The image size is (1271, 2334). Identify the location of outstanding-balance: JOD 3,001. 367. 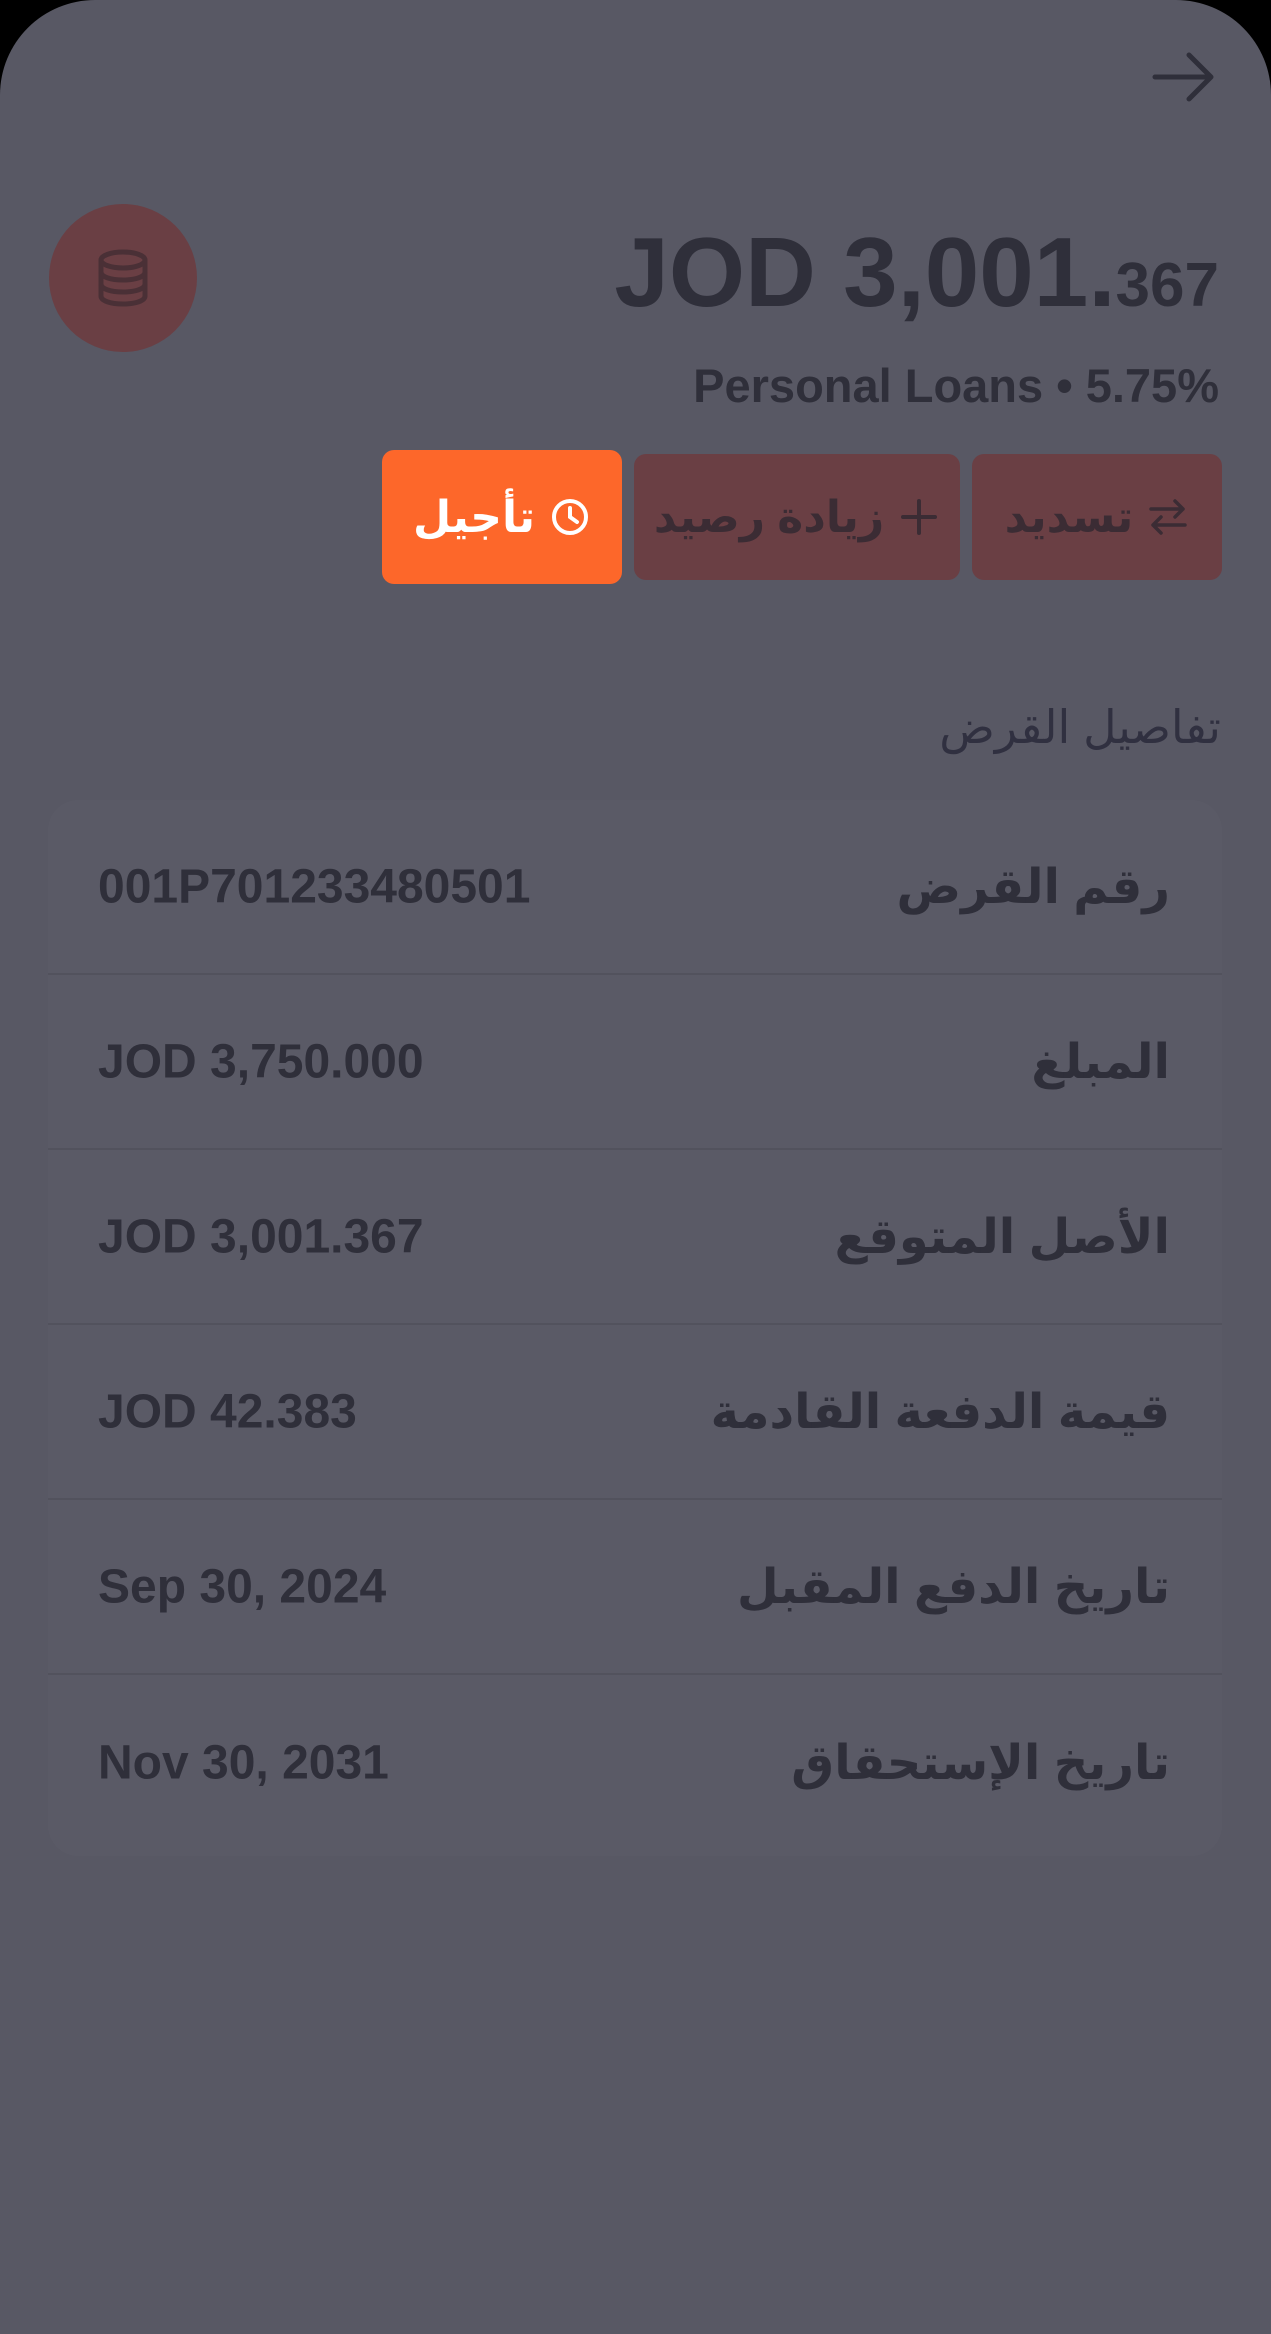
(916, 271).